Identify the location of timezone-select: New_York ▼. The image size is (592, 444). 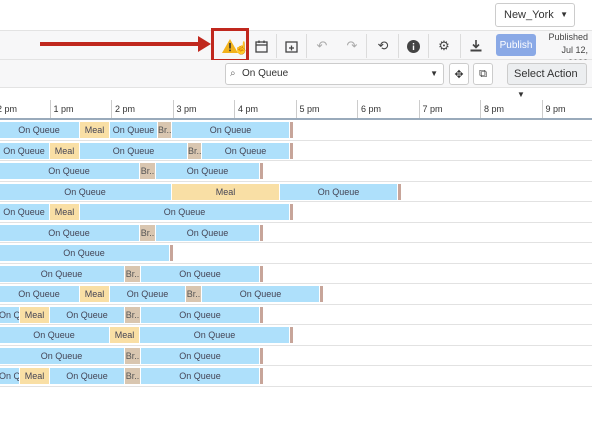
(535, 15).